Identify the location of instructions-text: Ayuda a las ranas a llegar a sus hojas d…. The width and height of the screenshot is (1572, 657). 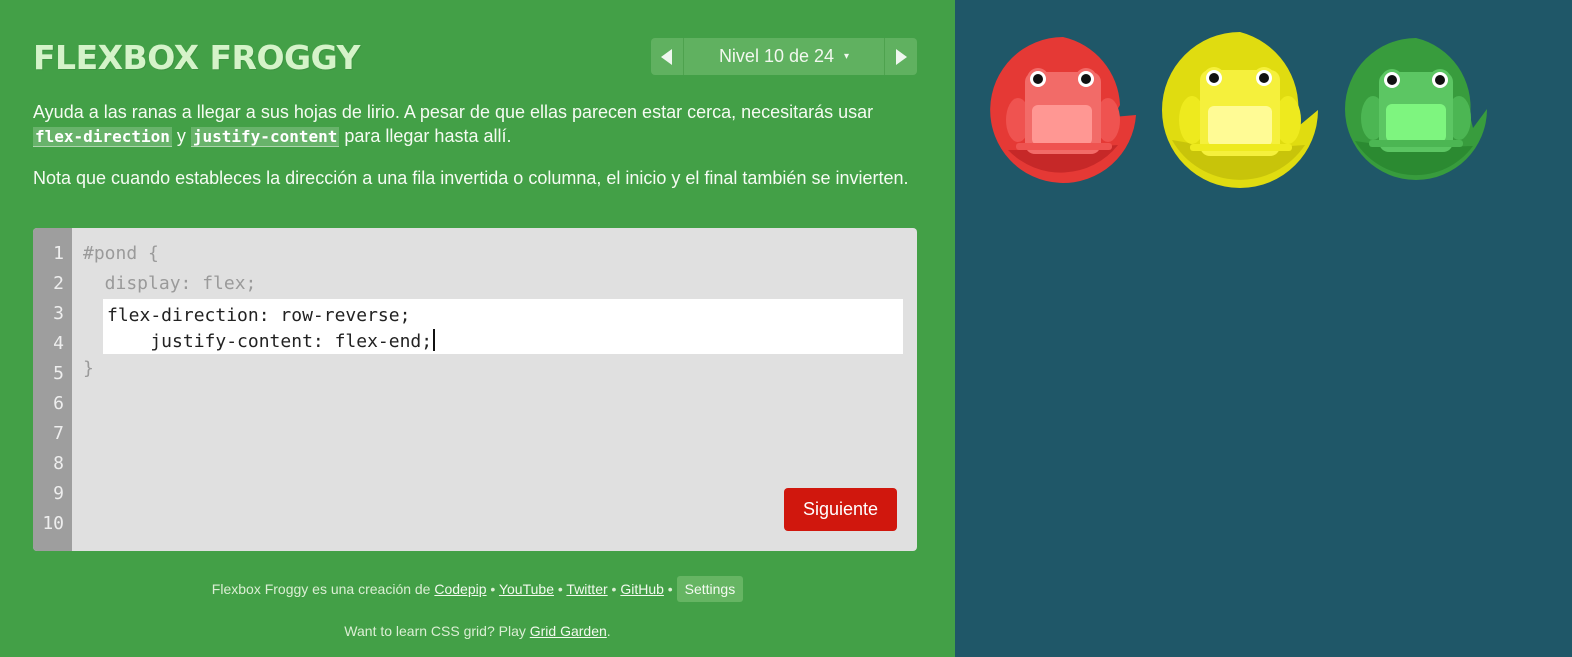
(453, 112).